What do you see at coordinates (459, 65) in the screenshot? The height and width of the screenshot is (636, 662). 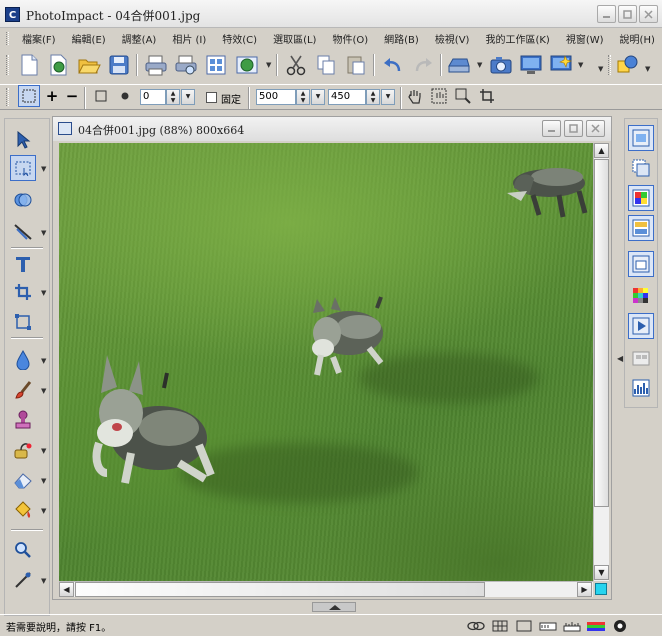 I see `scanner-button` at bounding box center [459, 65].